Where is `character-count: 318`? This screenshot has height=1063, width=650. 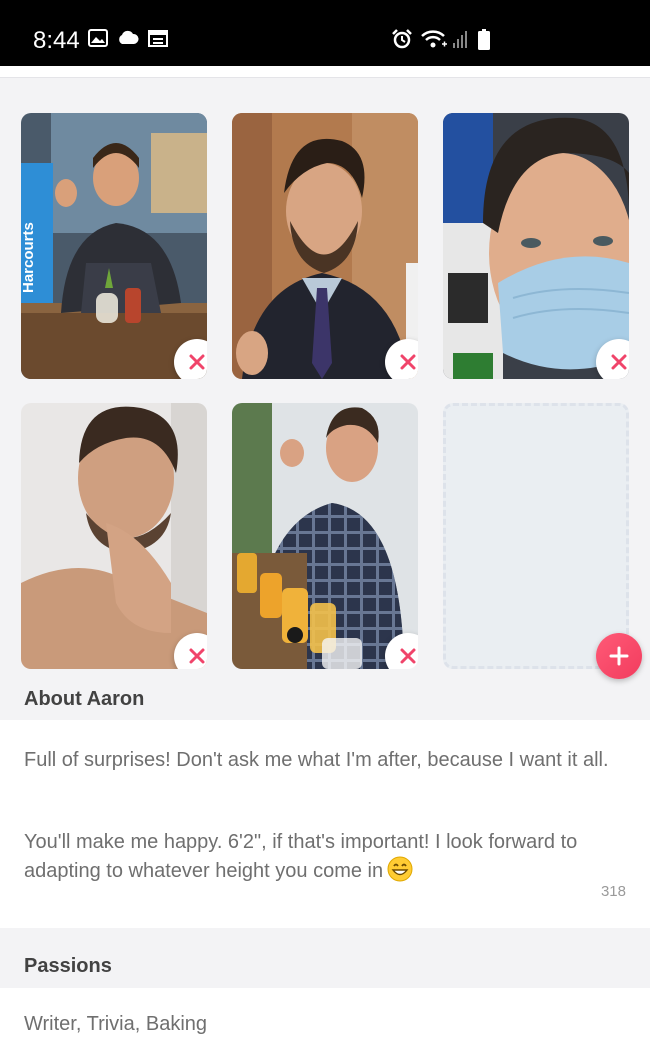 character-count: 318 is located at coordinates (613, 891).